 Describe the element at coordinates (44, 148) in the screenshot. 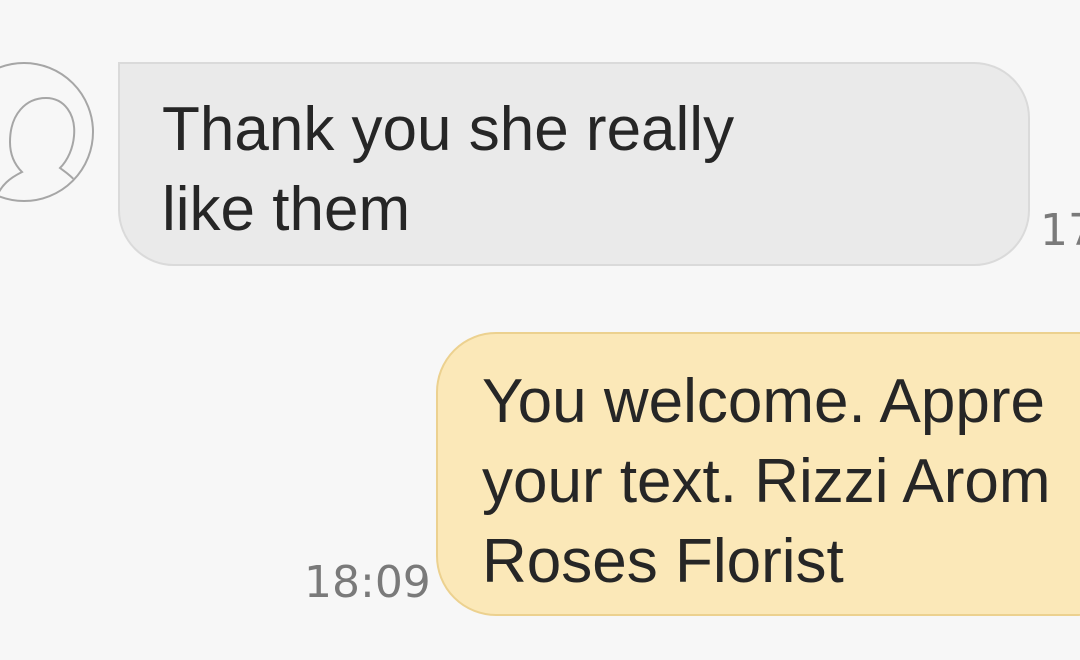

I see `person-silhouette-icon` at that location.